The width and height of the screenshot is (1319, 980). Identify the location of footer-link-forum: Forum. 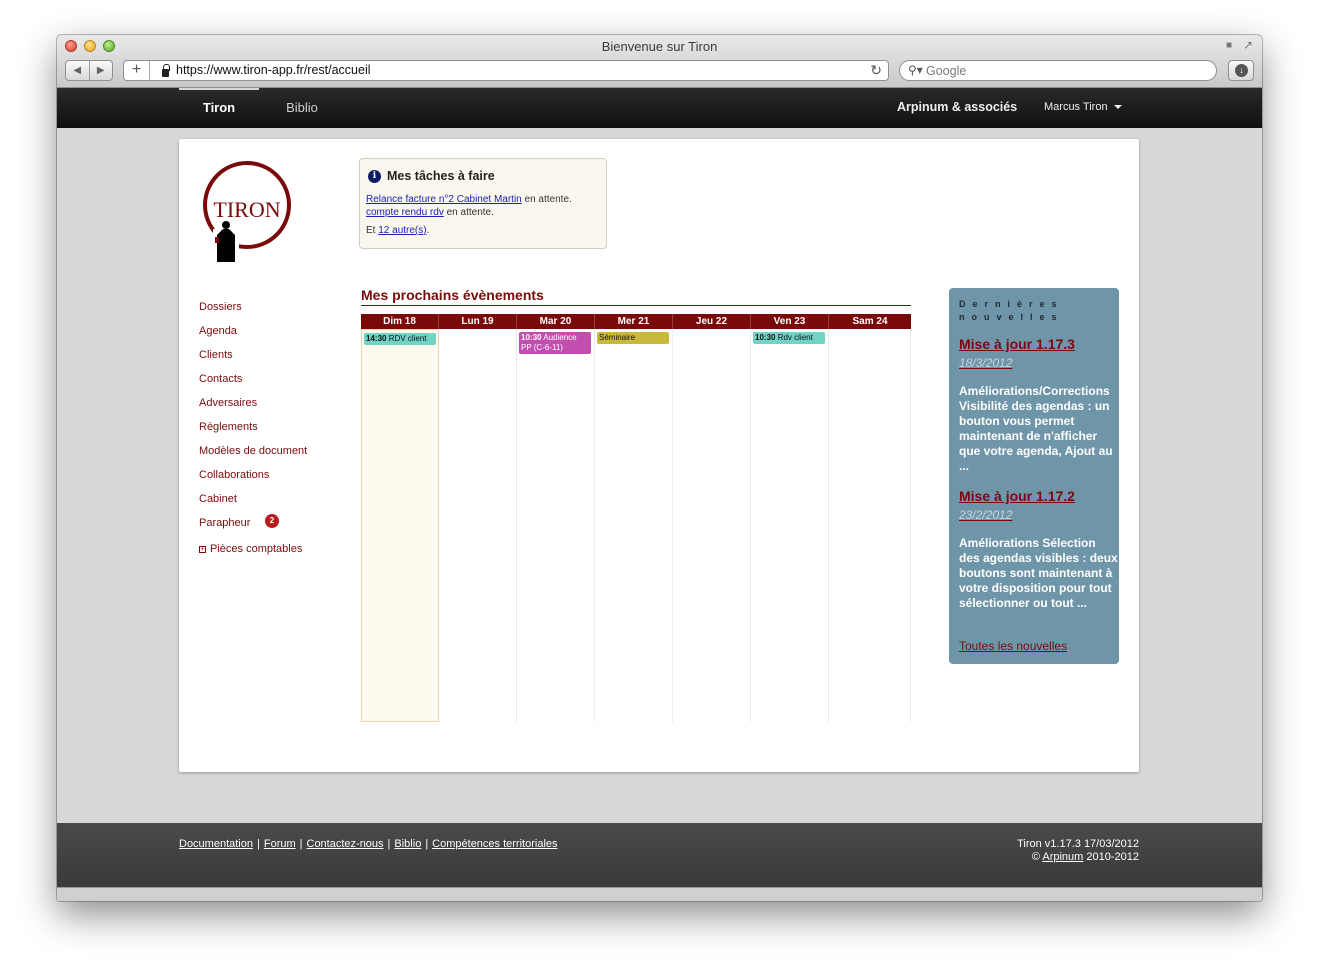
(280, 844).